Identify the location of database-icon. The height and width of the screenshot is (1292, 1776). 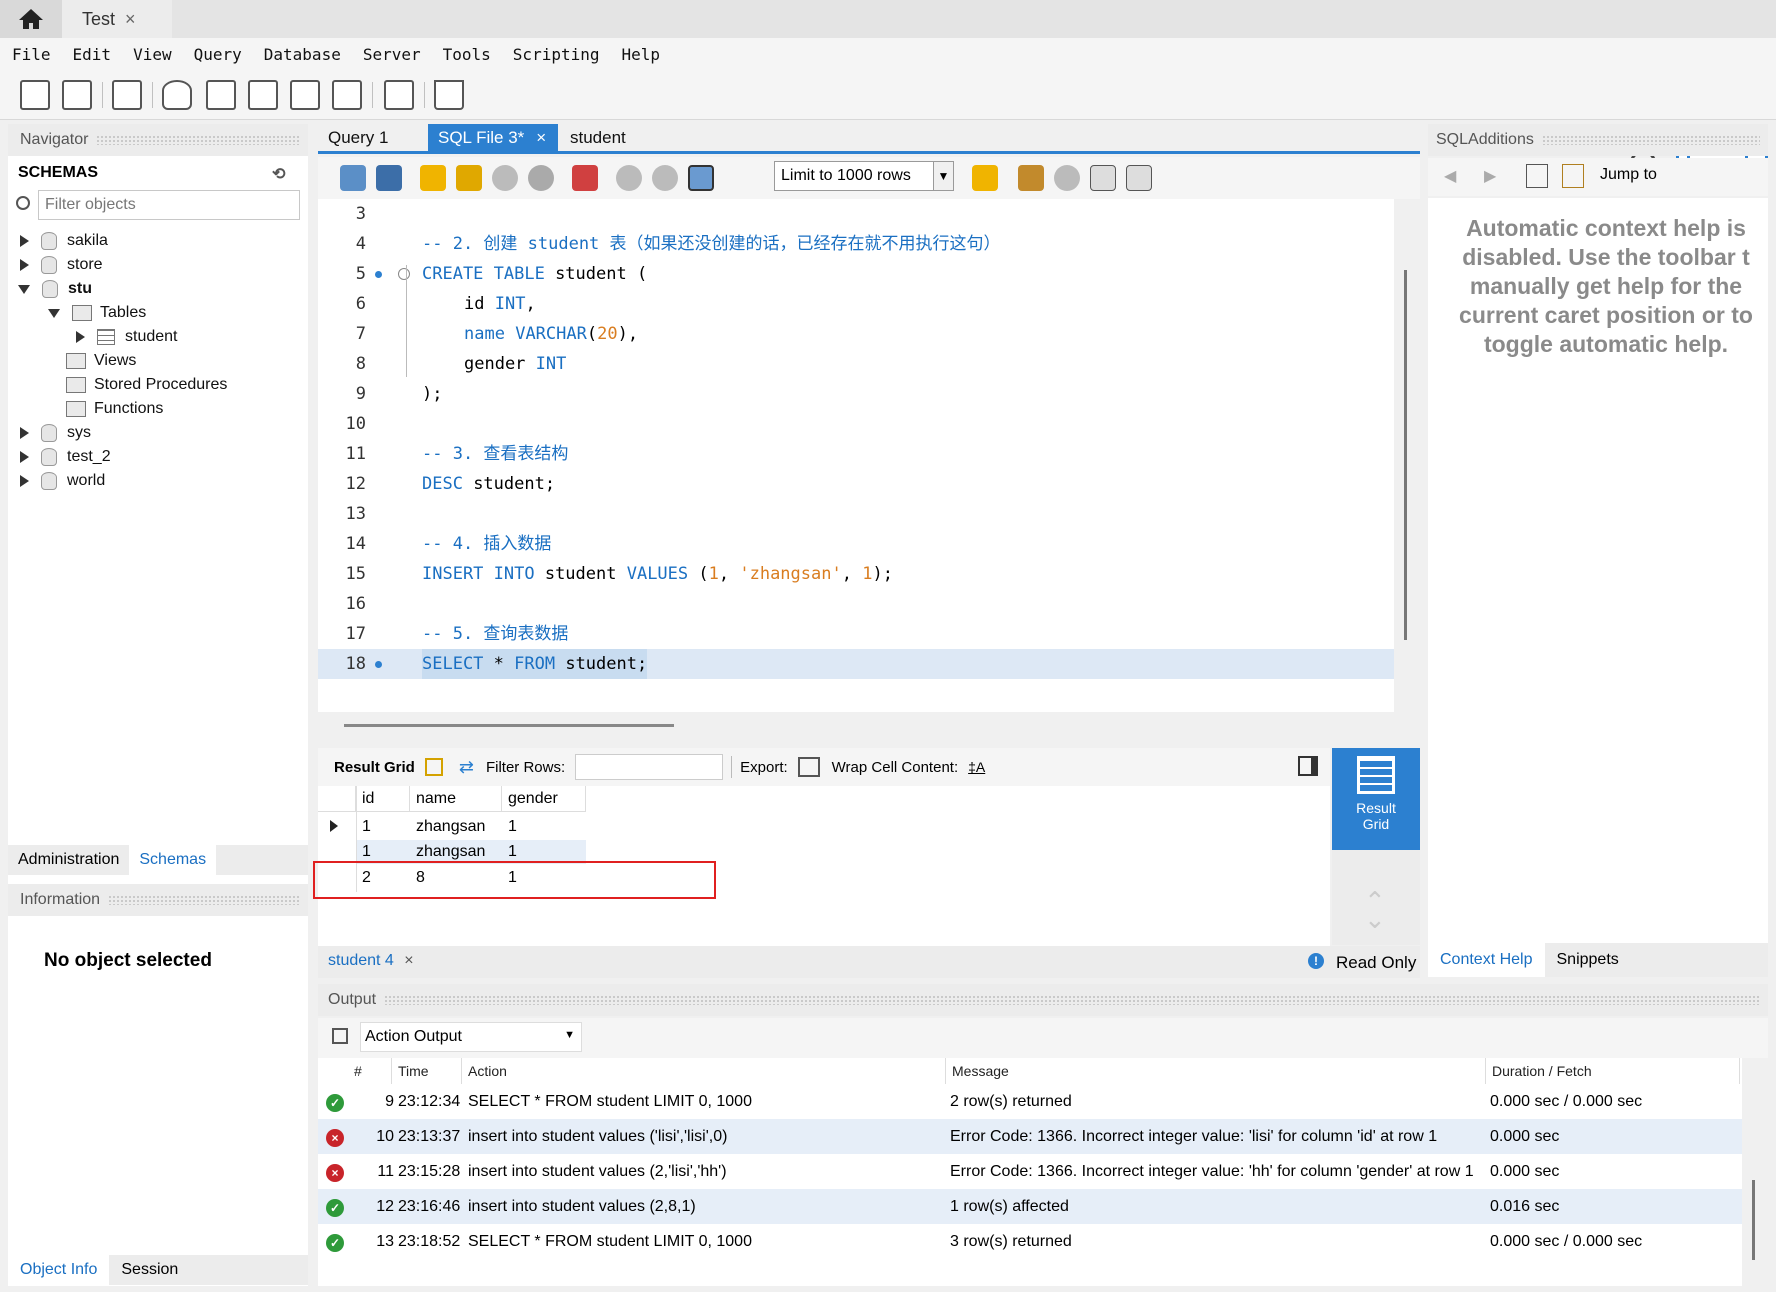
(50, 289).